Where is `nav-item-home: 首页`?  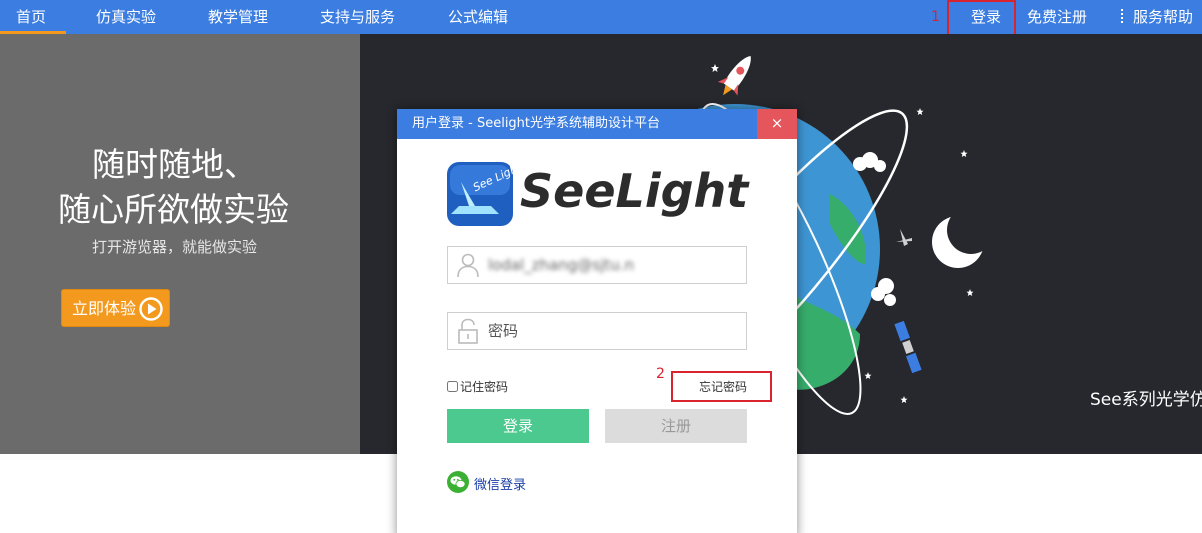
nav-item-home: 首页 is located at coordinates (31, 17).